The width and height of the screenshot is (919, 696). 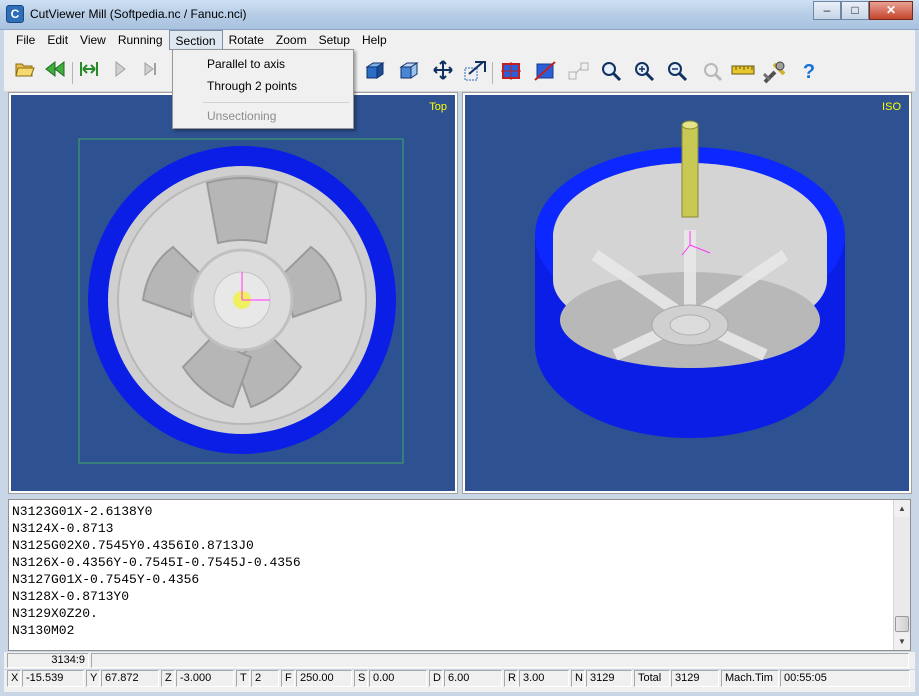 What do you see at coordinates (901, 575) in the screenshot?
I see `code-vertical-scrollbar: ▲ ▼` at bounding box center [901, 575].